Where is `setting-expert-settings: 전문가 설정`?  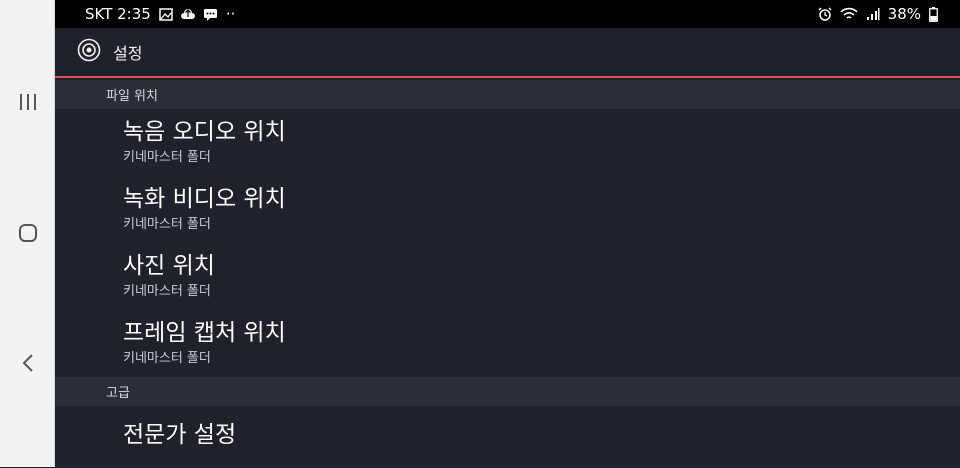 setting-expert-settings: 전문가 설정 is located at coordinates (507, 437).